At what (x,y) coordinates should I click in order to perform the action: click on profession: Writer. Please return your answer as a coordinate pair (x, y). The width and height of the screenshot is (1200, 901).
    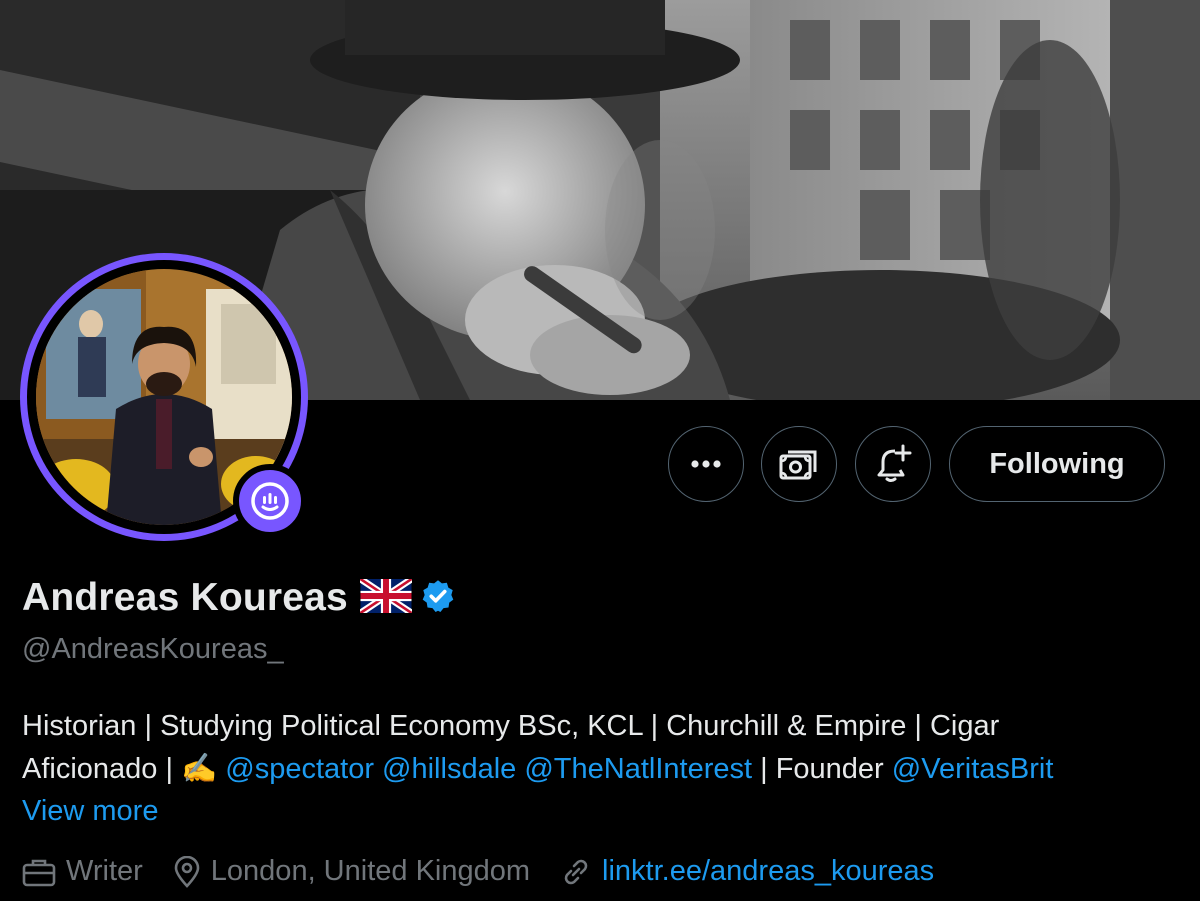
    Looking at the image, I should click on (104, 871).